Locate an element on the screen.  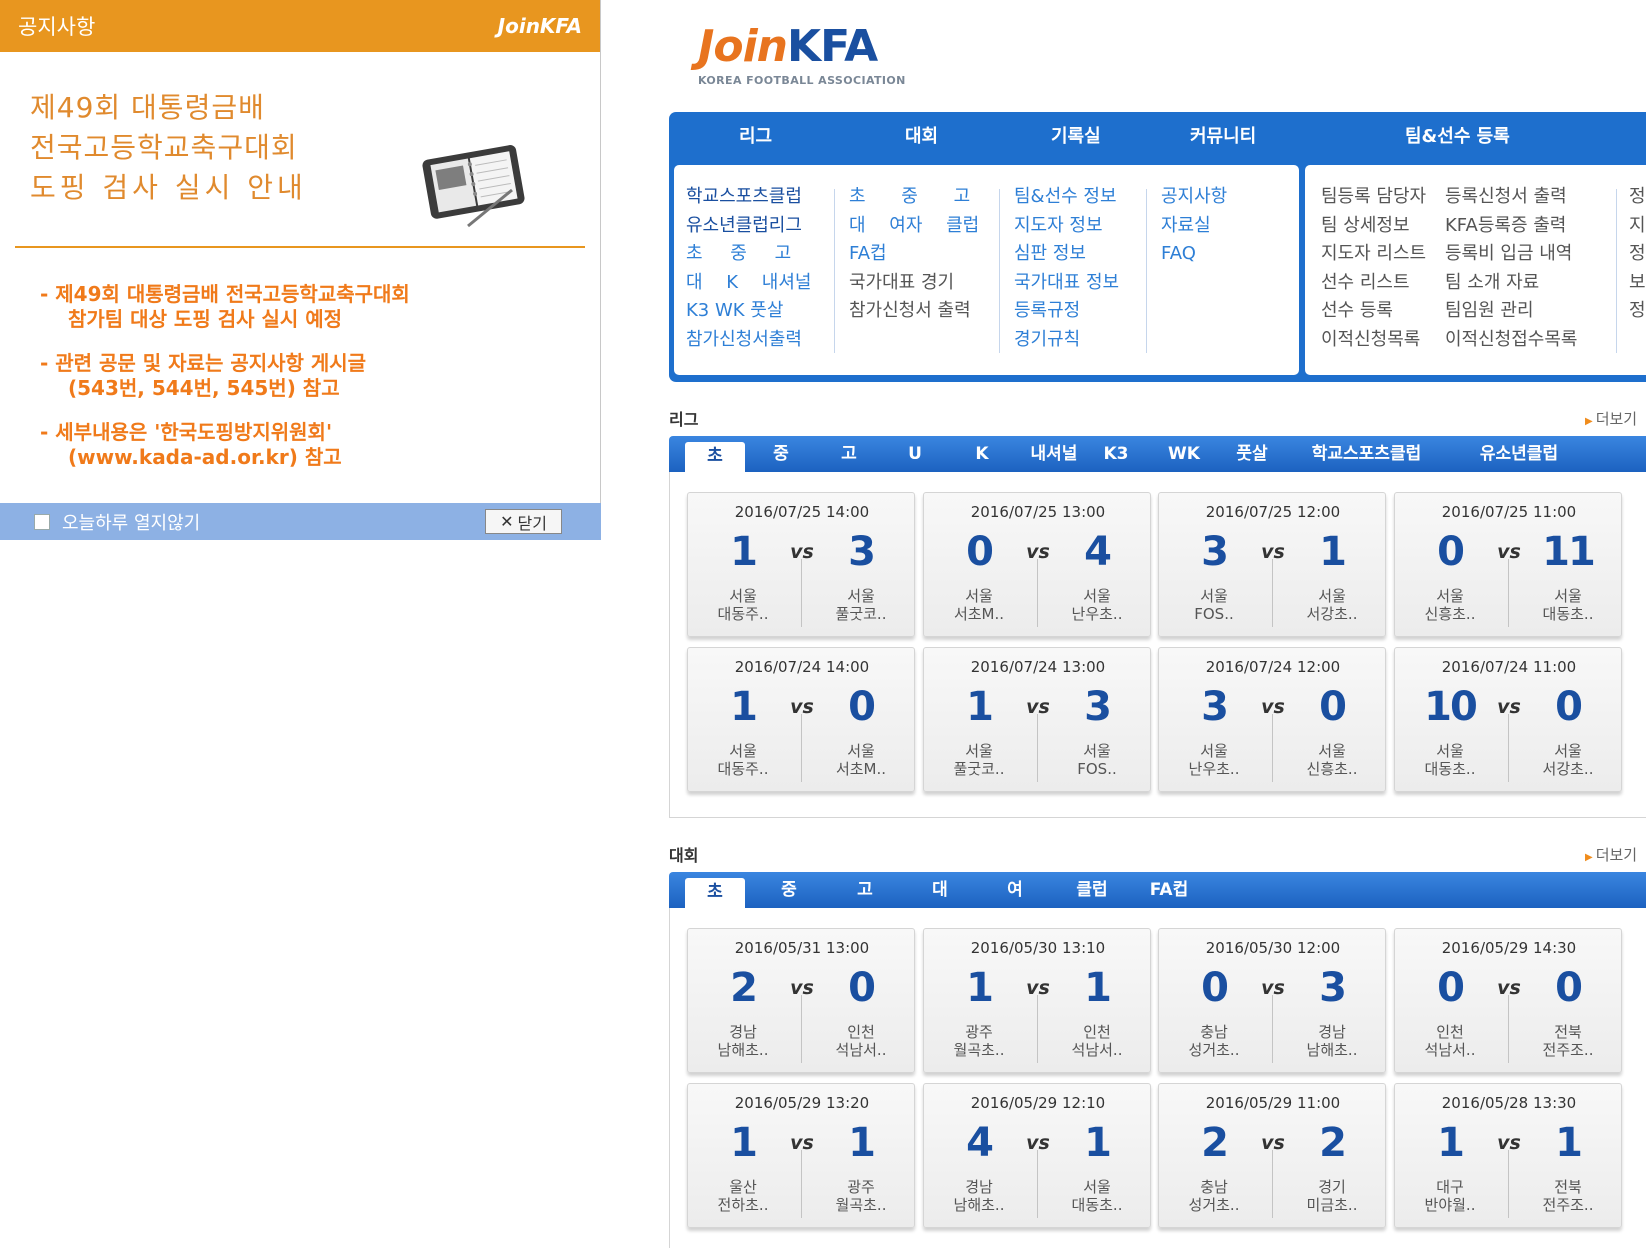
menu-item: 대 K 내셔널 is located at coordinates (749, 283).